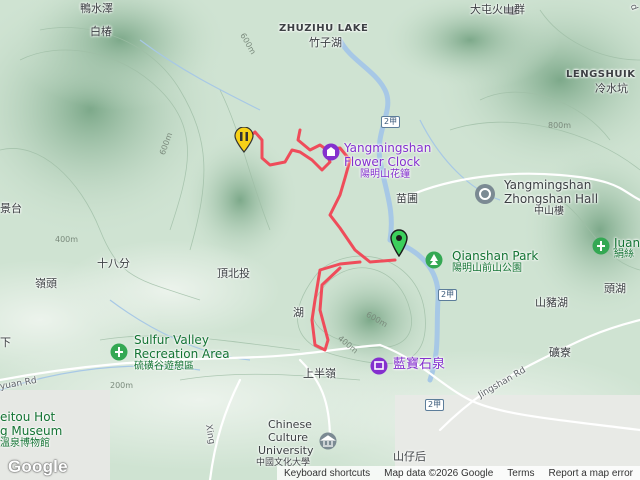 This screenshot has width=640, height=480. I want to click on report-error-link: Report a map error, so click(591, 473).